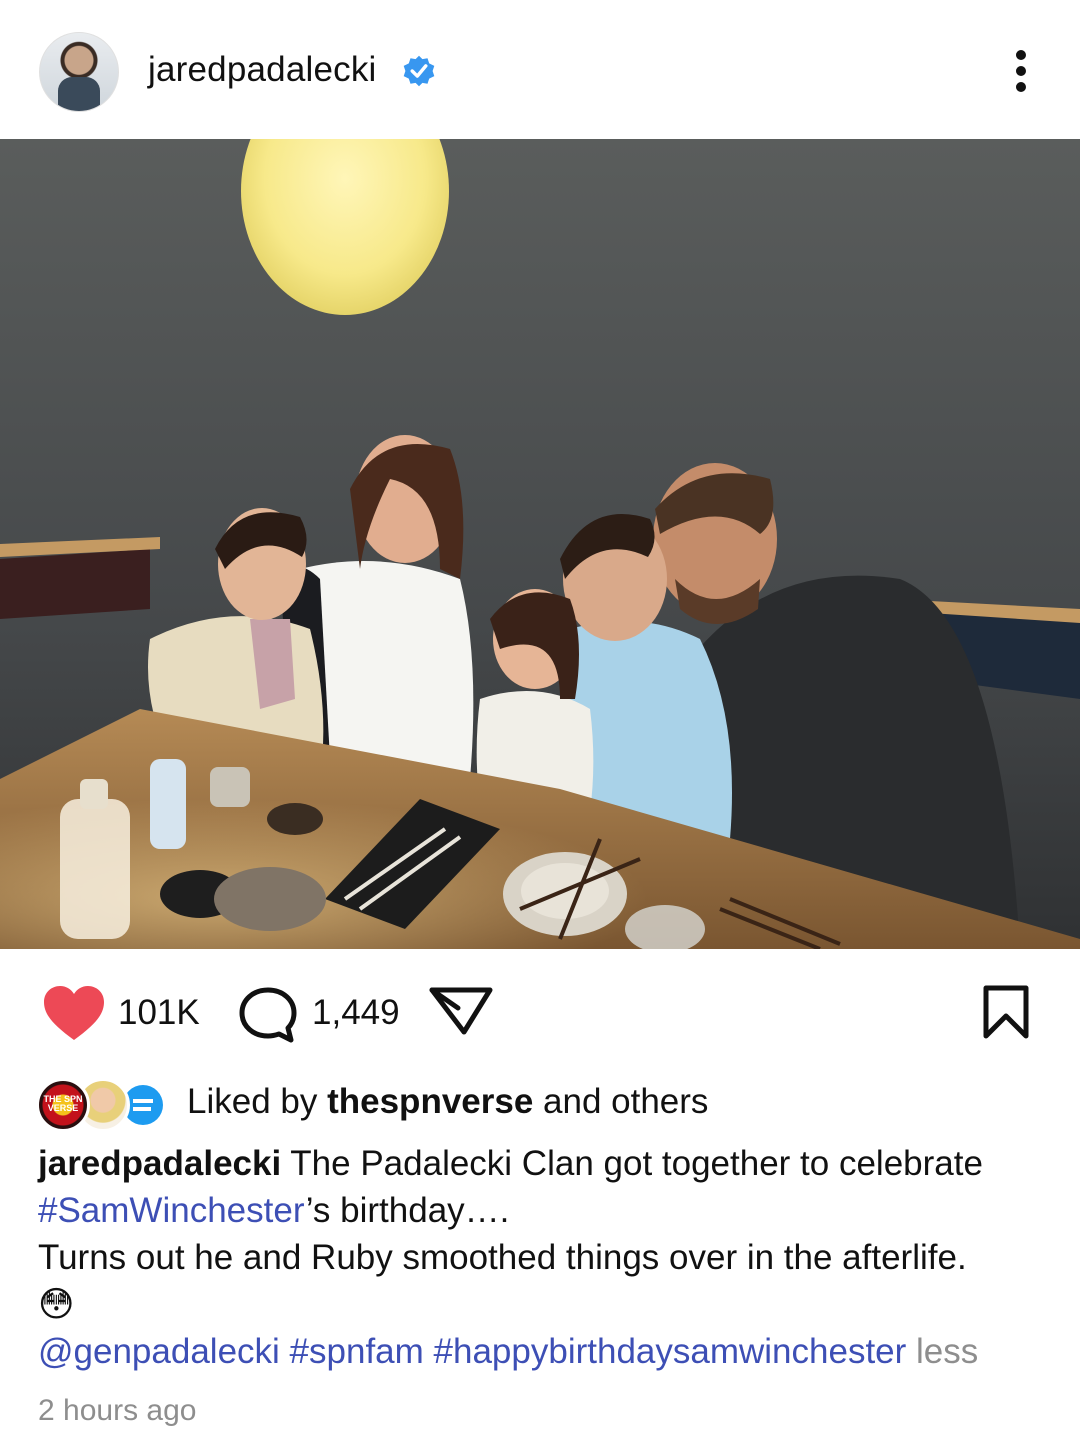  What do you see at coordinates (419, 71) in the screenshot?
I see `verified-badge-icon` at bounding box center [419, 71].